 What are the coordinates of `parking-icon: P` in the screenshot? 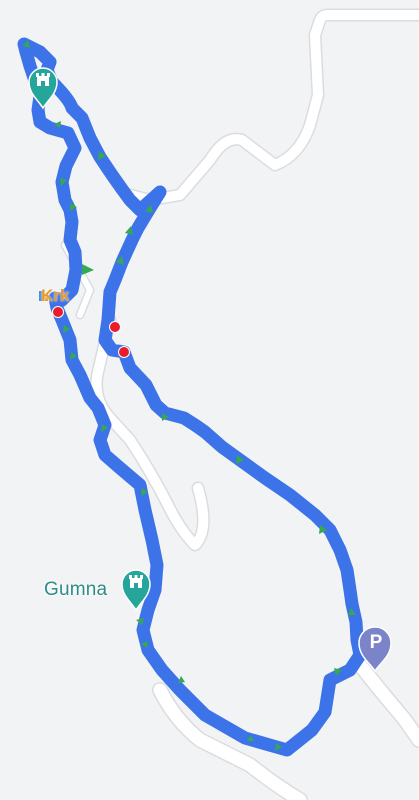 It's located at (376, 642).